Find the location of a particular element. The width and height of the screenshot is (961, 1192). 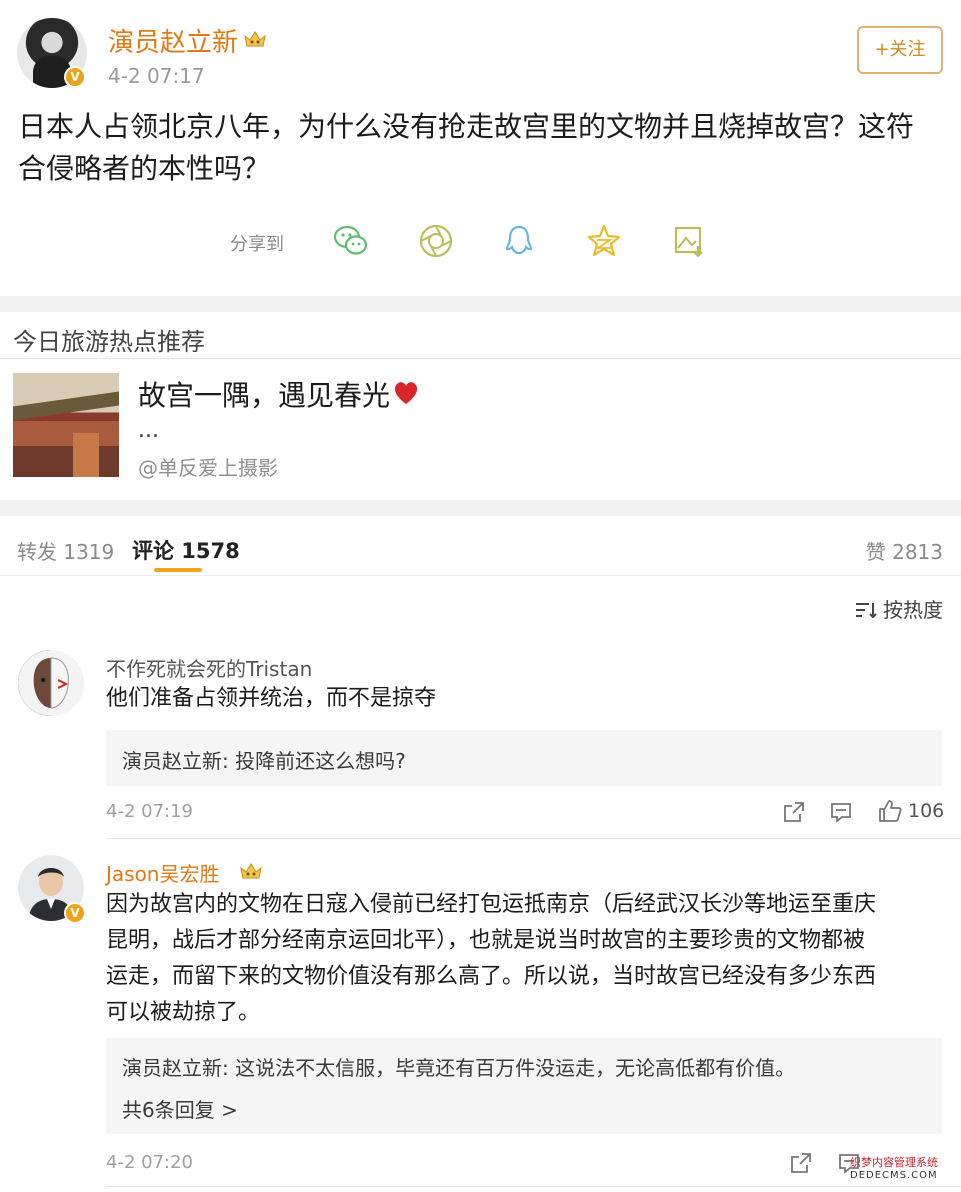

post-time: 4-2 07:17 is located at coordinates (156, 76).